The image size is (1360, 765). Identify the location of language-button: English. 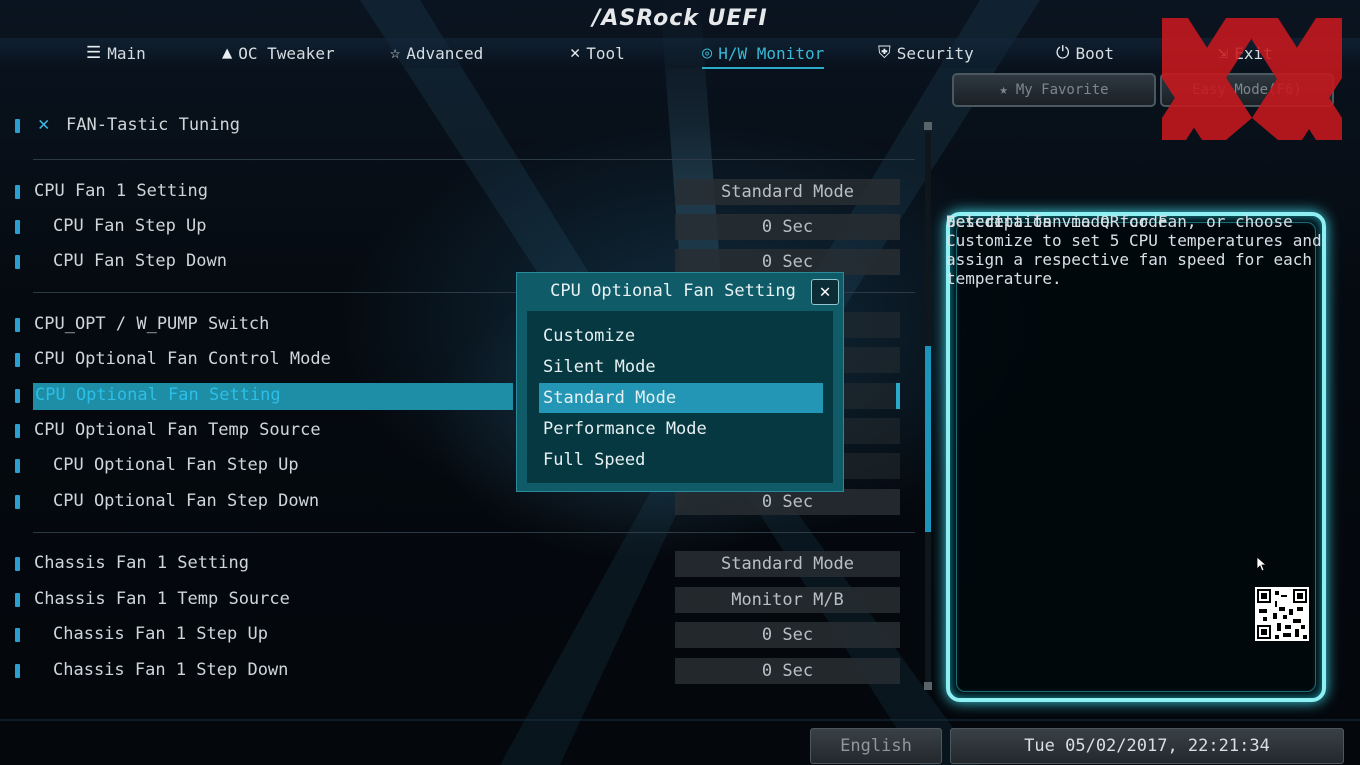
(876, 746).